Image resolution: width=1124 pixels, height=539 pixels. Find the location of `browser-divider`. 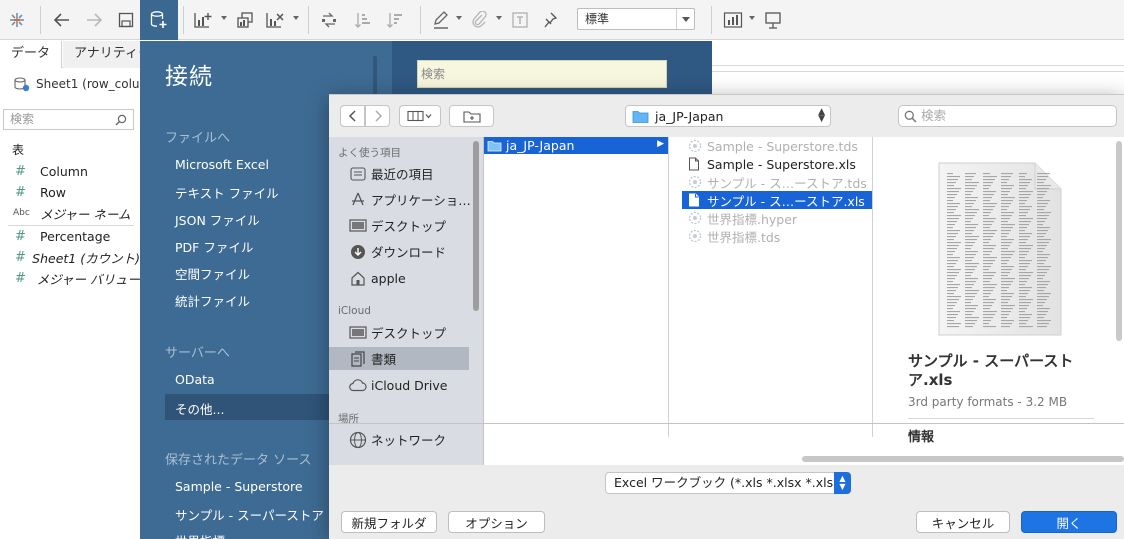

browser-divider is located at coordinates (726, 423).